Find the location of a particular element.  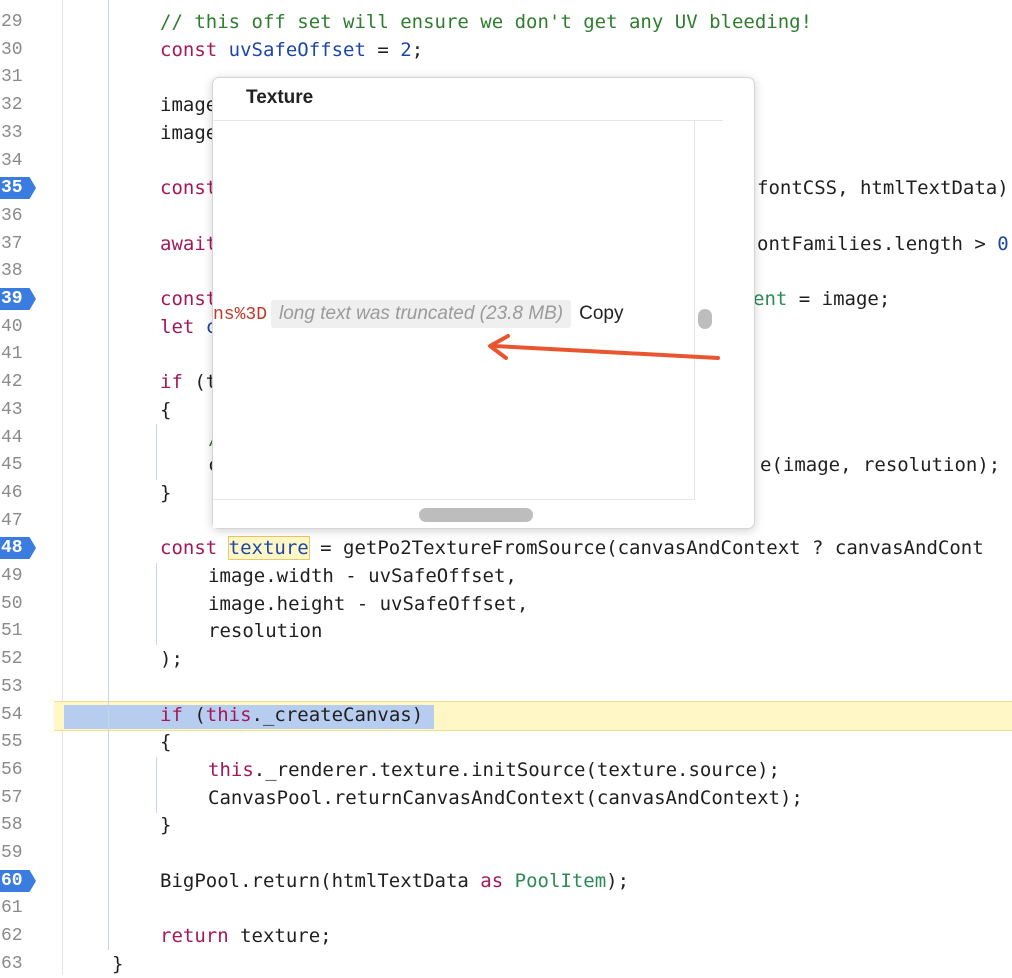

line-number-text: 34 is located at coordinates (12, 161).